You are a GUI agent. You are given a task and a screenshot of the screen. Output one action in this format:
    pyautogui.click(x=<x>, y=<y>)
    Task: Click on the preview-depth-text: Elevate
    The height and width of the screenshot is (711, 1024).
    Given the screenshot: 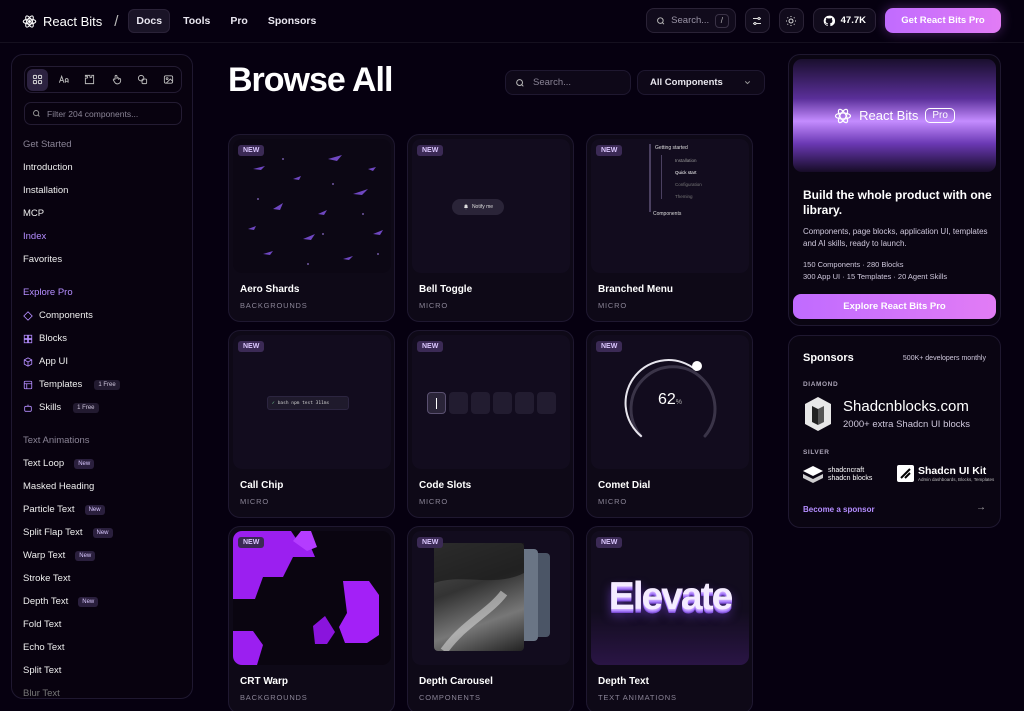 What is the action you would take?
    pyautogui.click(x=670, y=598)
    